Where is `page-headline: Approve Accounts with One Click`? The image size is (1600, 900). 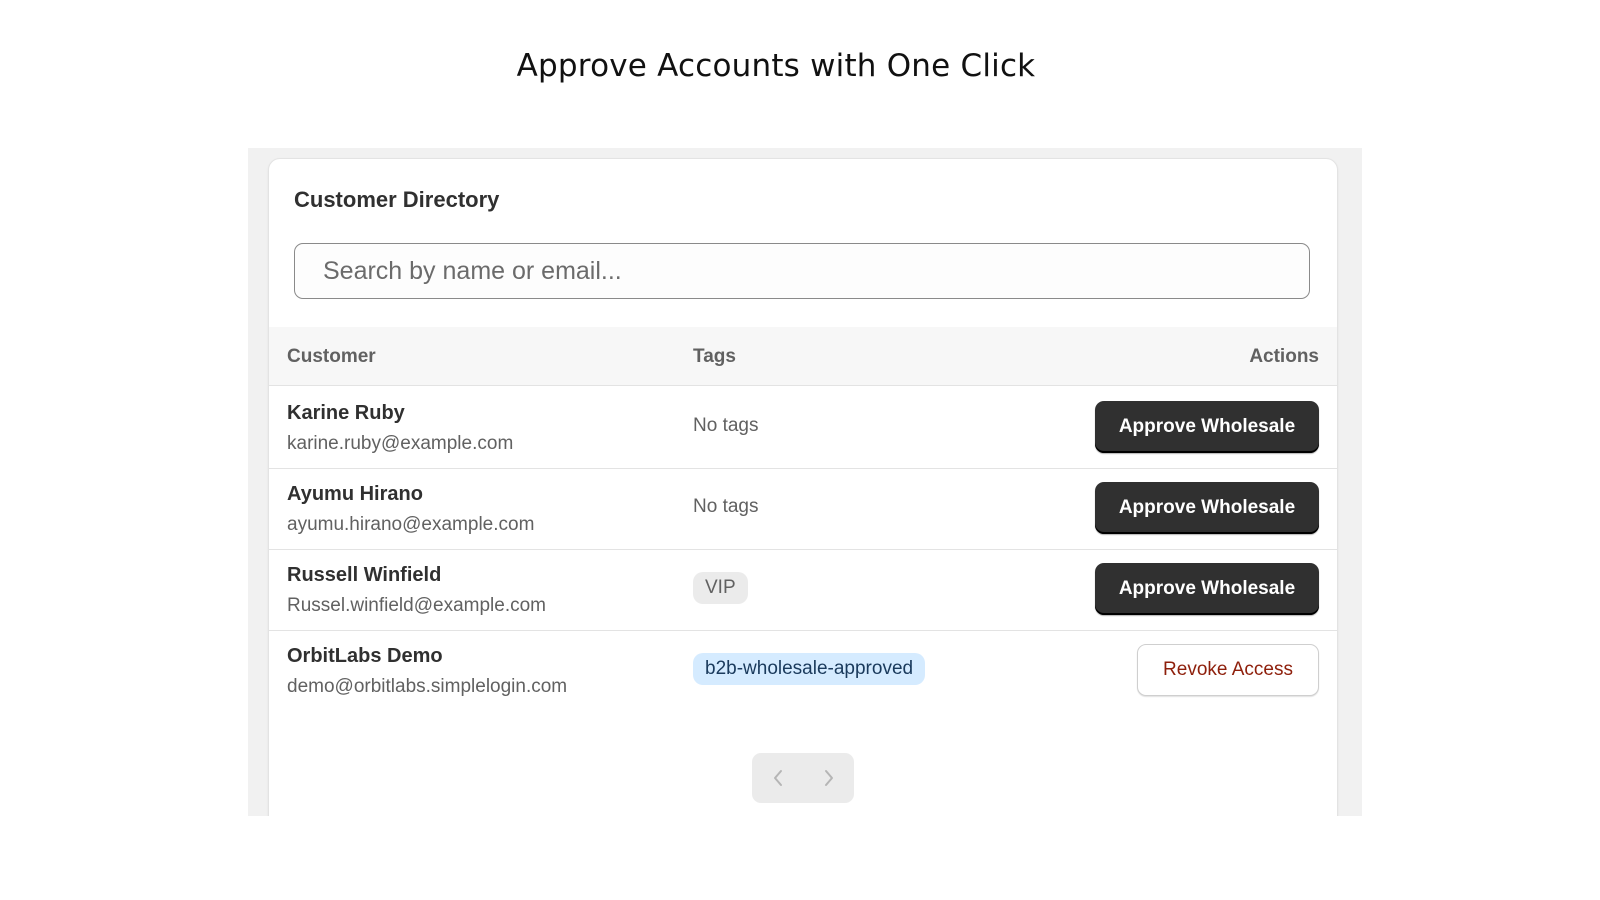
page-headline: Approve Accounts with One Click is located at coordinates (800, 66).